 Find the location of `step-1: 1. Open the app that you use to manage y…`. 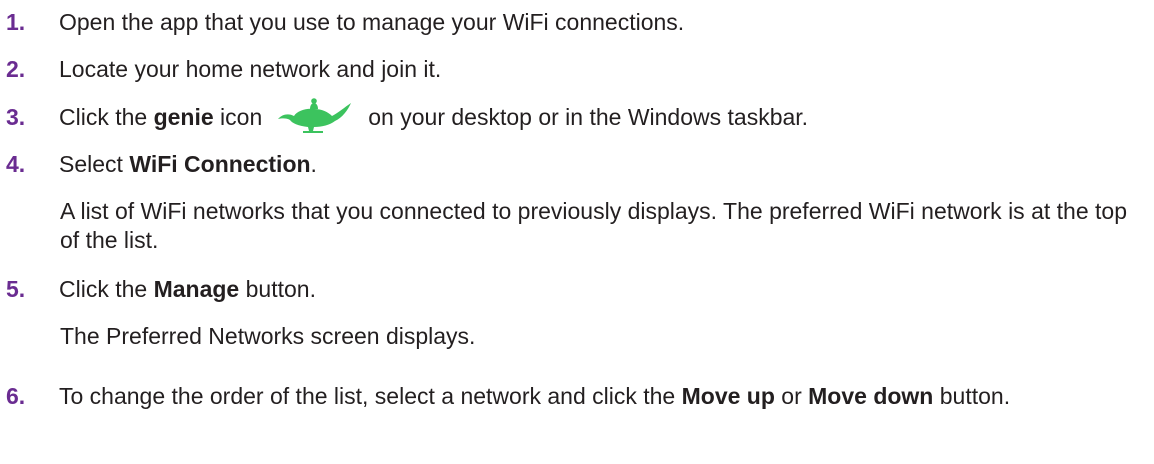

step-1: 1. Open the app that you use to manage y… is located at coordinates (576, 22).